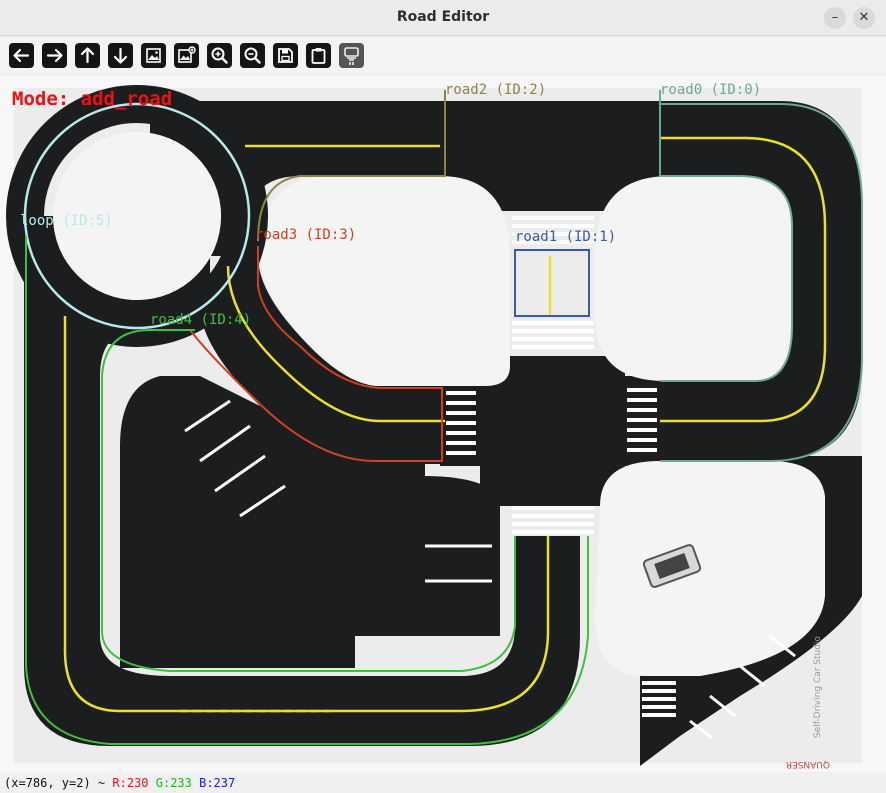 The width and height of the screenshot is (886, 793). What do you see at coordinates (92, 99) in the screenshot?
I see `mode-indicator: Mode: add_road` at bounding box center [92, 99].